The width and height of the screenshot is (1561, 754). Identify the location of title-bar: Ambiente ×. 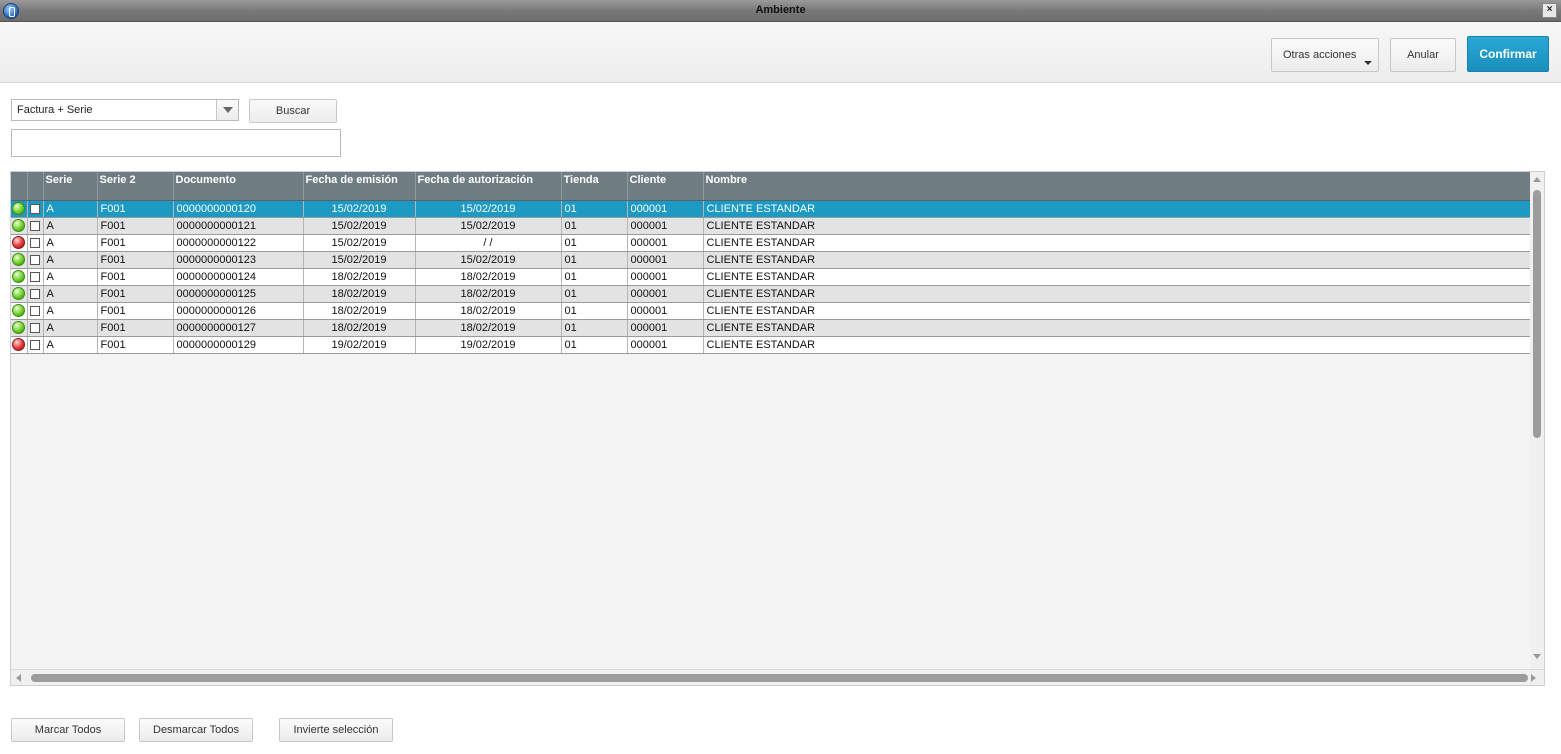
(780, 11).